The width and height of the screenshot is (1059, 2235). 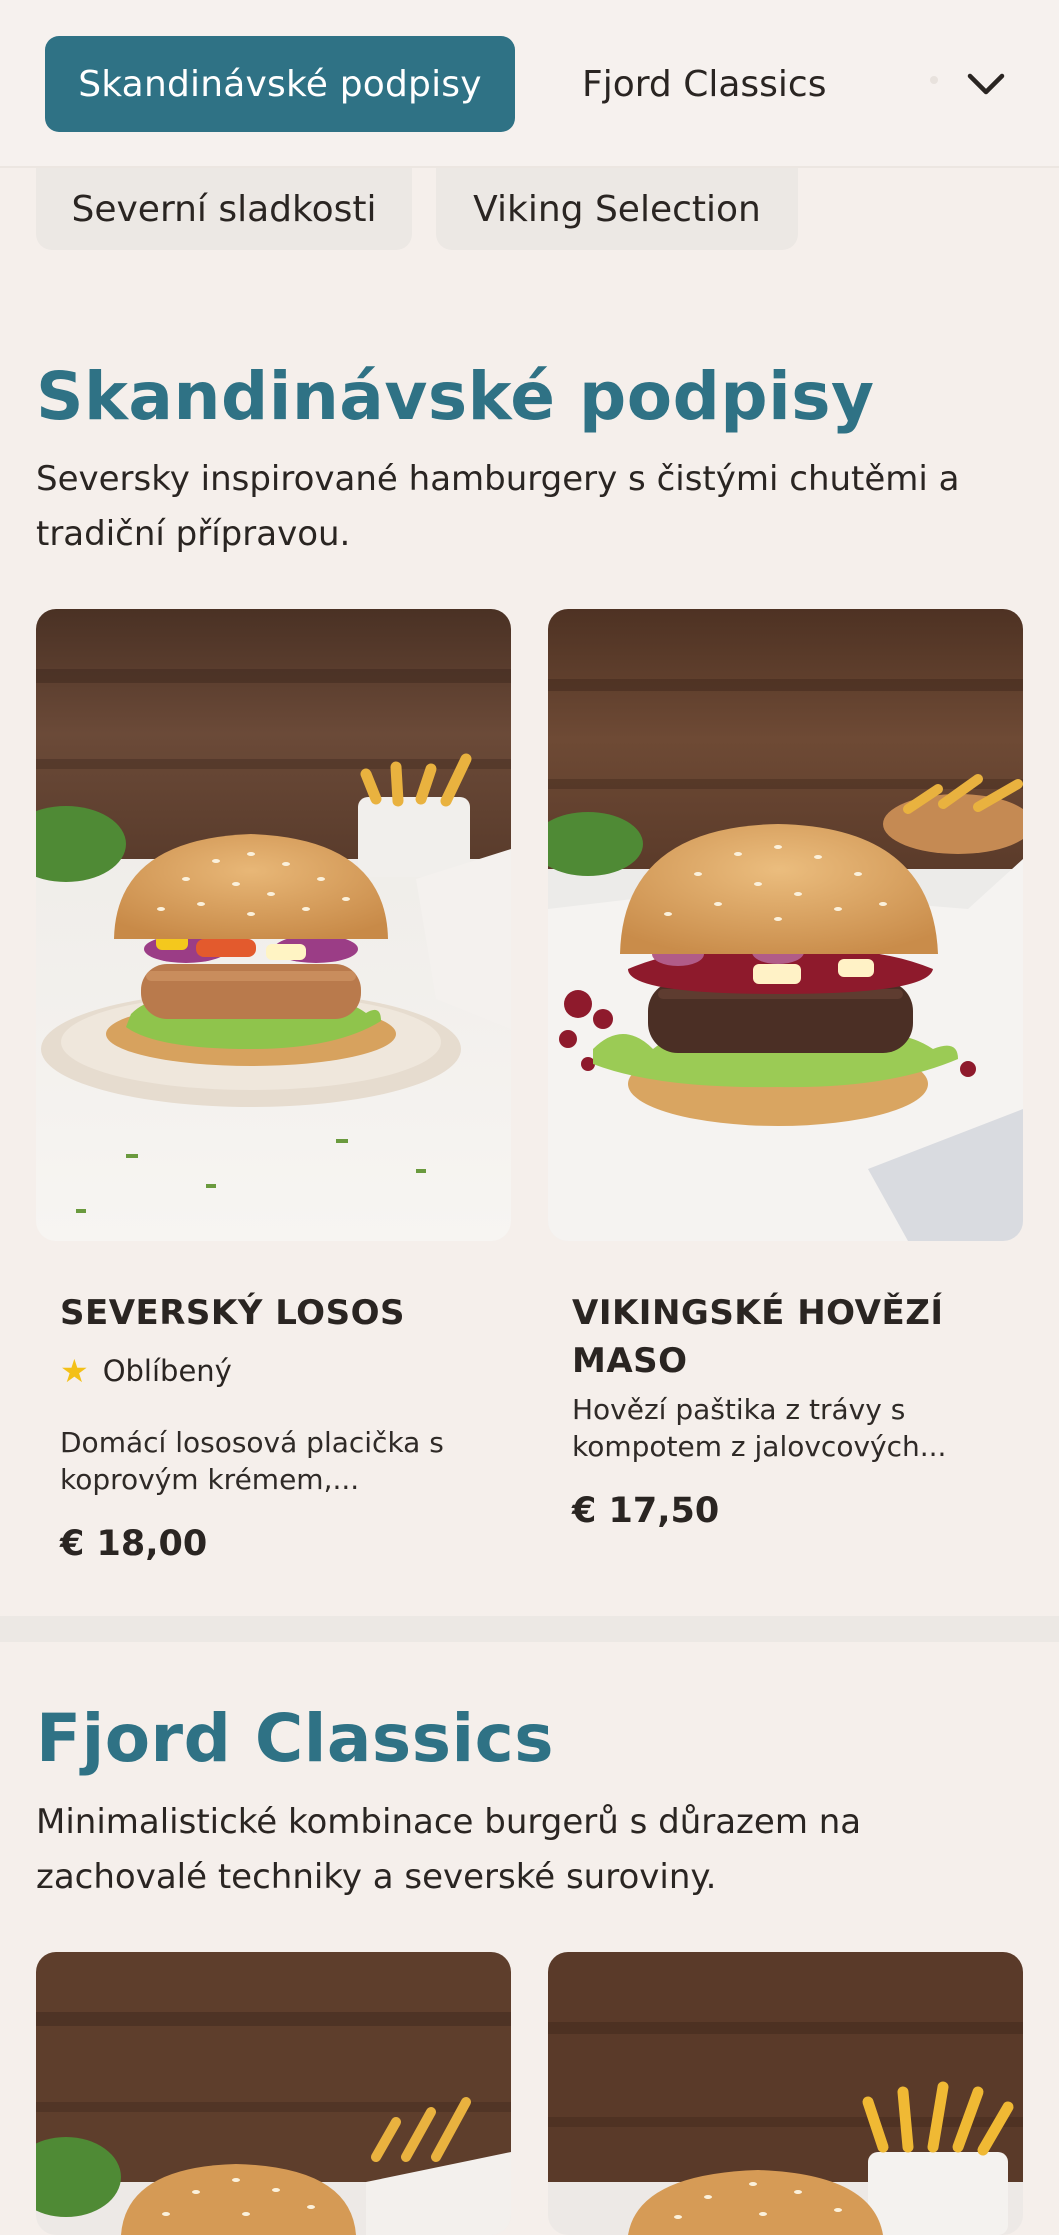 I want to click on category-chip-viking: Viking Selection, so click(x=617, y=209).